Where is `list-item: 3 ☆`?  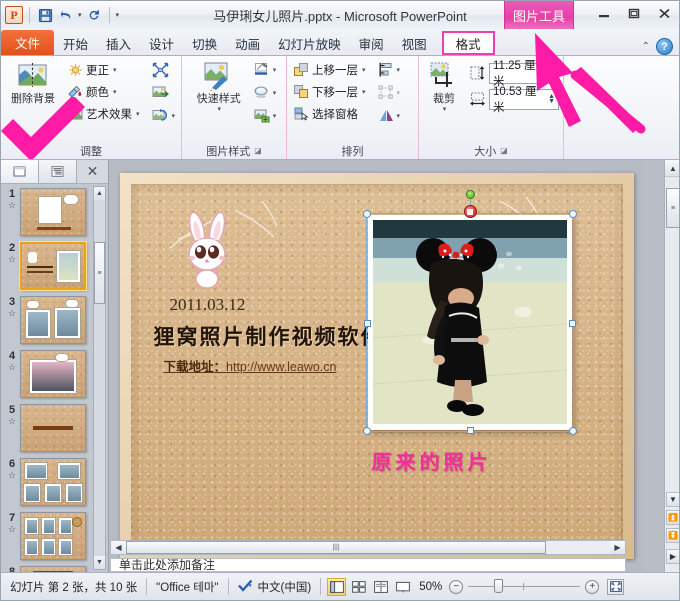
list-item: 3 ☆ is located at coordinates (47, 320).